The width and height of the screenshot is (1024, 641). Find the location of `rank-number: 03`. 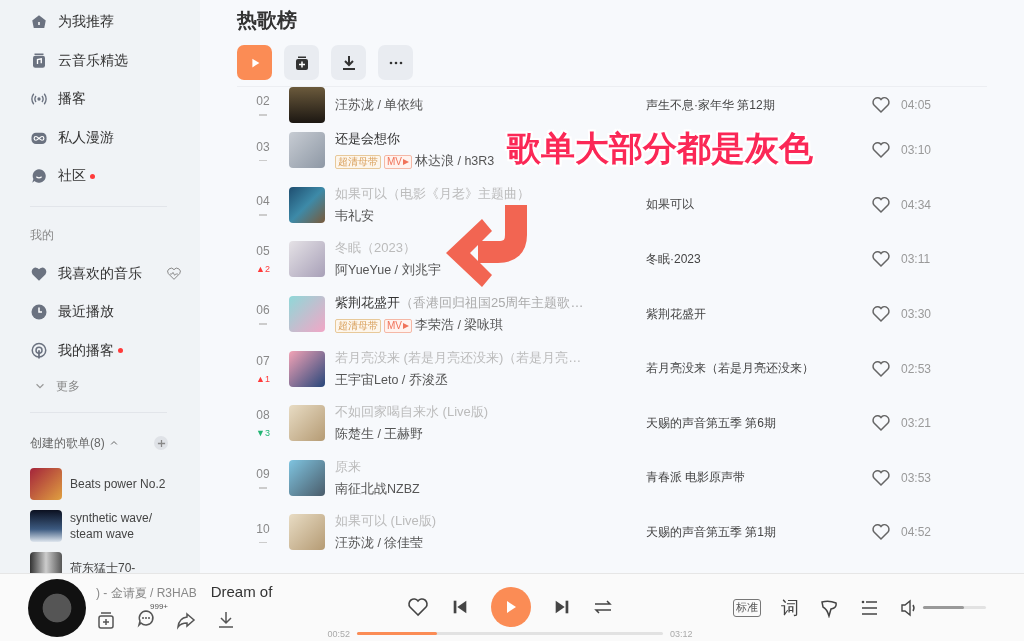

rank-number: 03 is located at coordinates (263, 146).